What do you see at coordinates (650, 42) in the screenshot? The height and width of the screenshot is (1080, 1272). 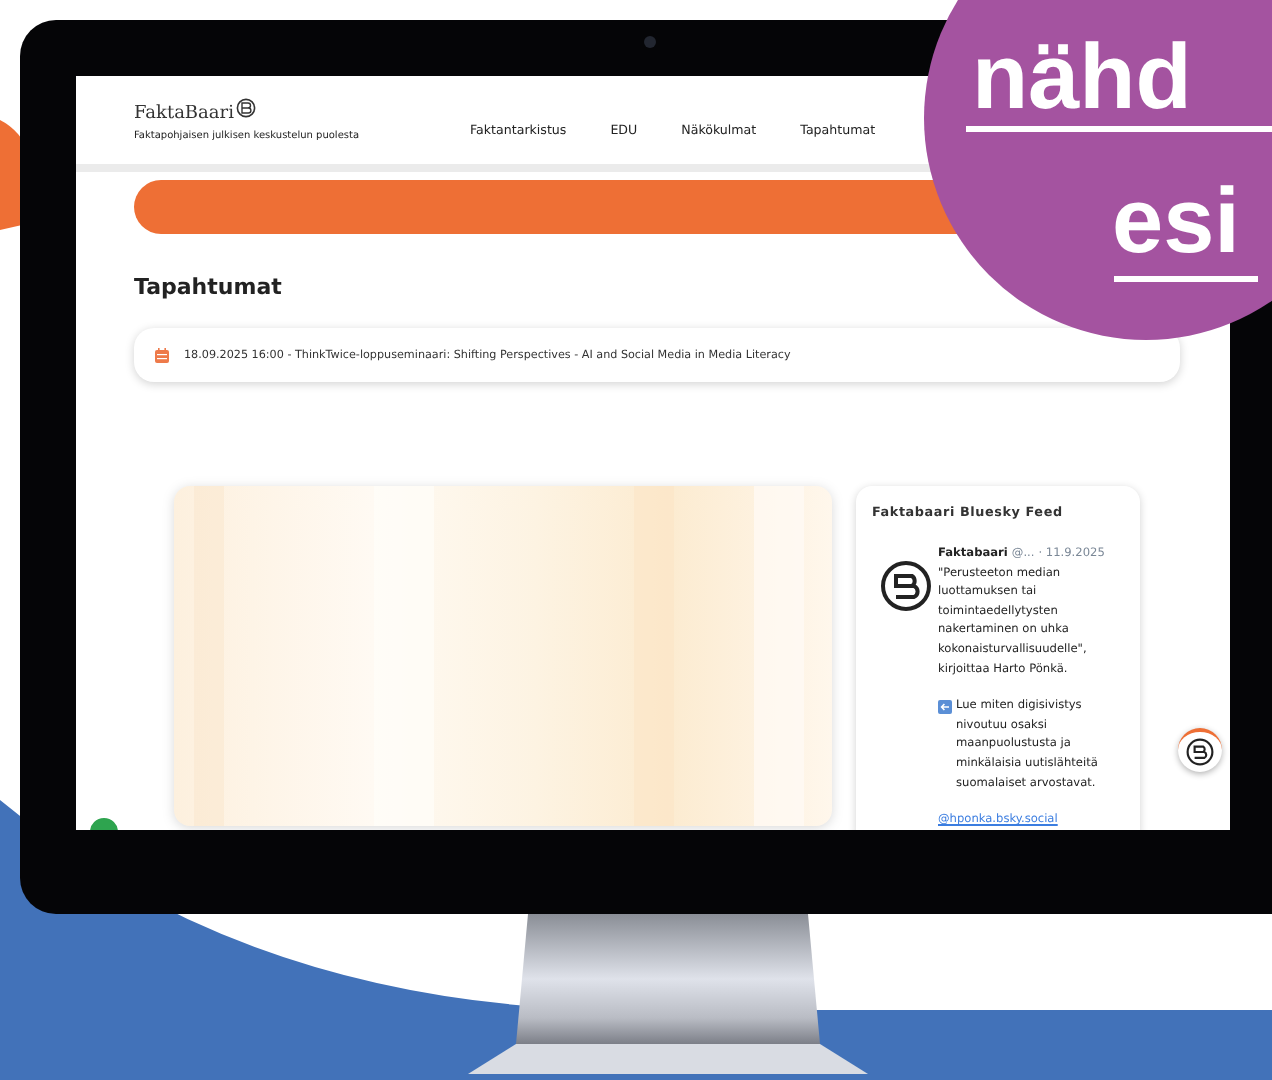 I see `camera-icon` at bounding box center [650, 42].